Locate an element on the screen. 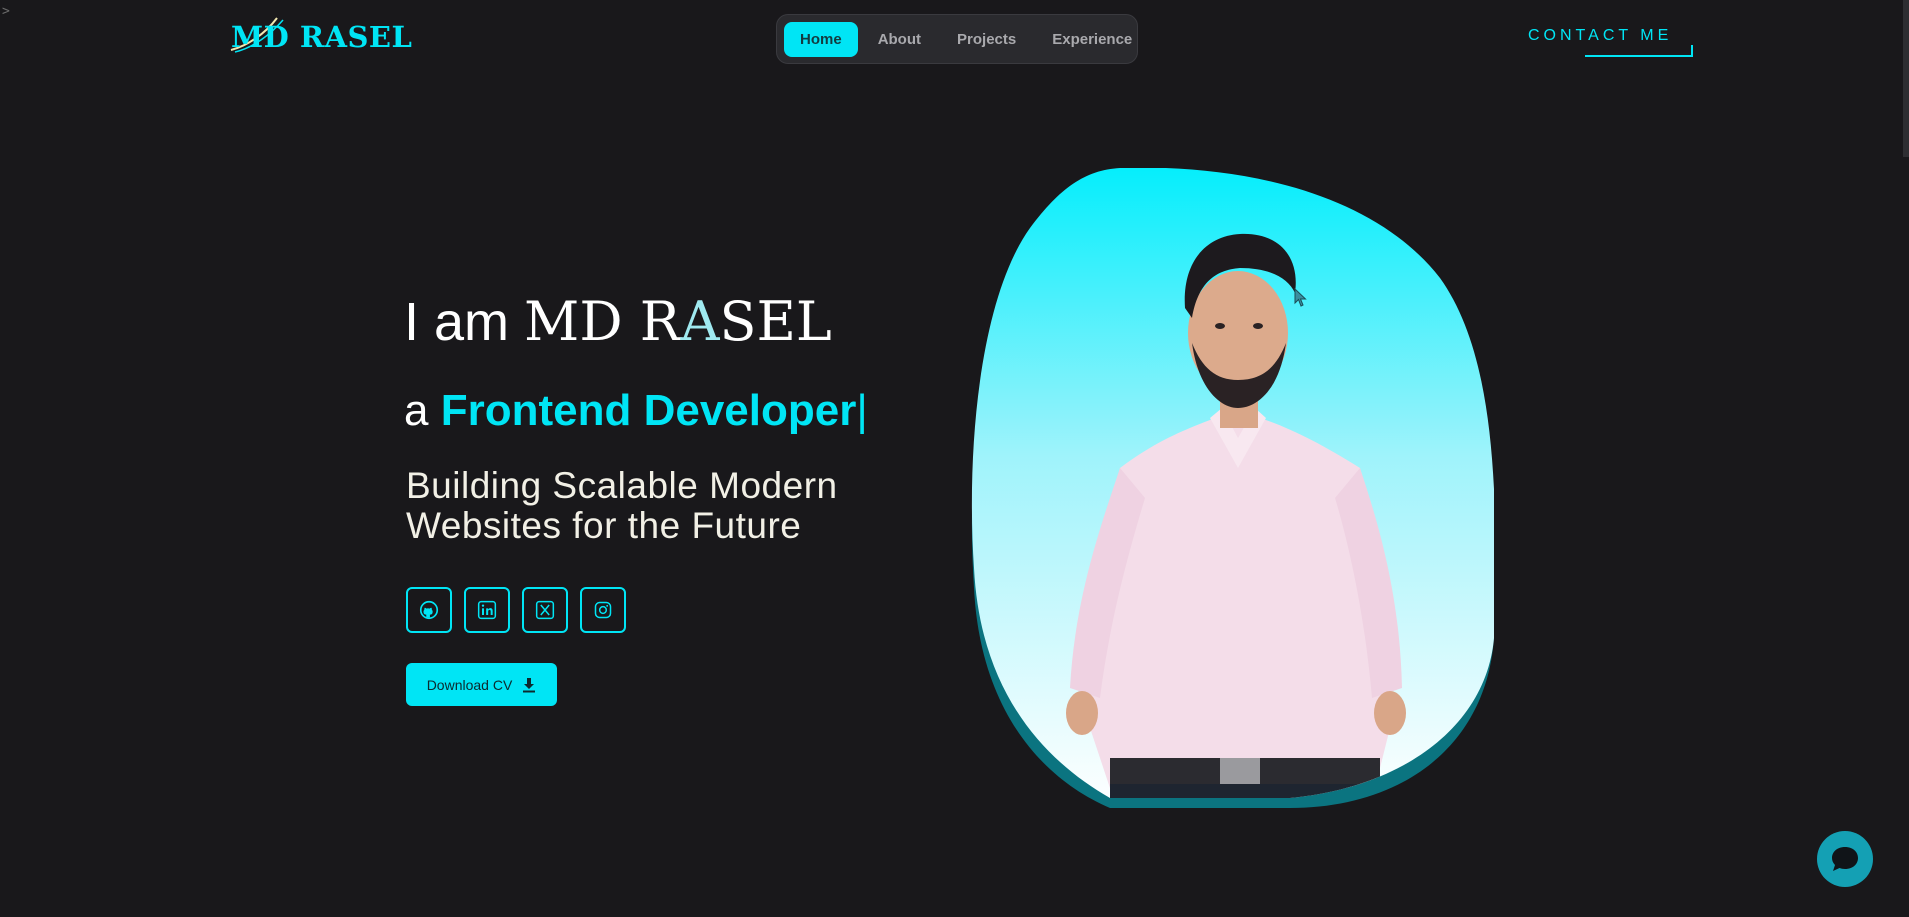 Image resolution: width=1909 pixels, height=917 pixels. nav-home: Home is located at coordinates (821, 39).